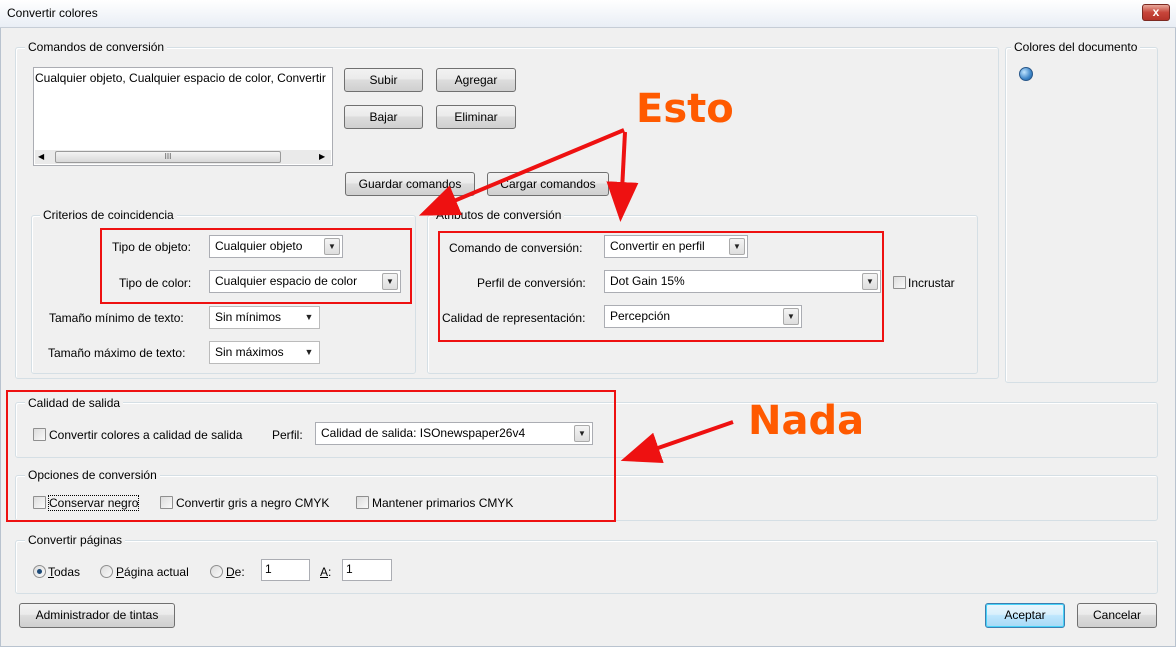  What do you see at coordinates (677, 441) in the screenshot?
I see `arrow-to-output` at bounding box center [677, 441].